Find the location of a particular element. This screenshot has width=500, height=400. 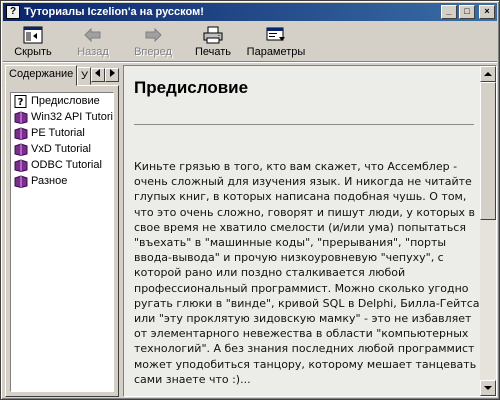

hide-label: Скрыть is located at coordinates (33, 52).